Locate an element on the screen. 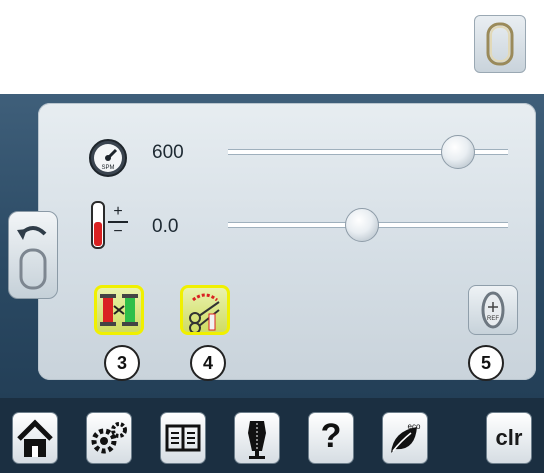  hoop-reference-button: REF is located at coordinates (493, 310).